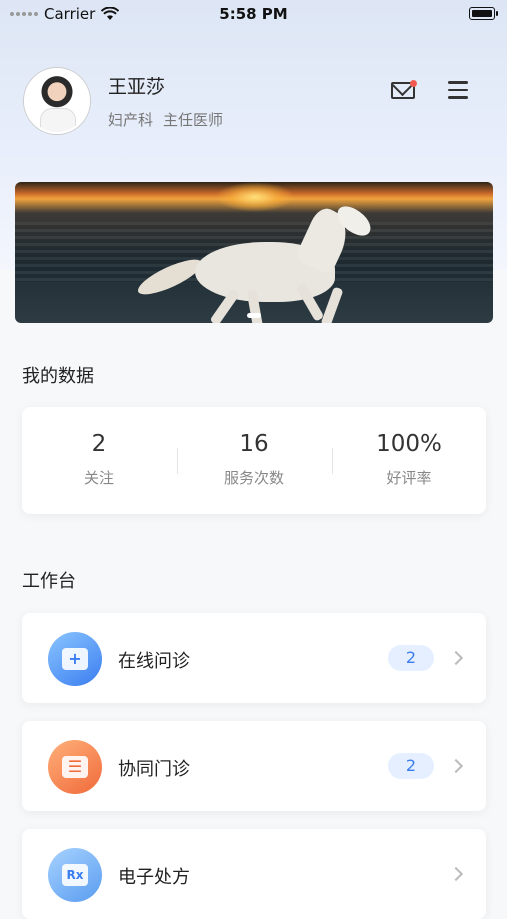  I want to click on status-bar: Carrier 5:58 PM, so click(253, 15).